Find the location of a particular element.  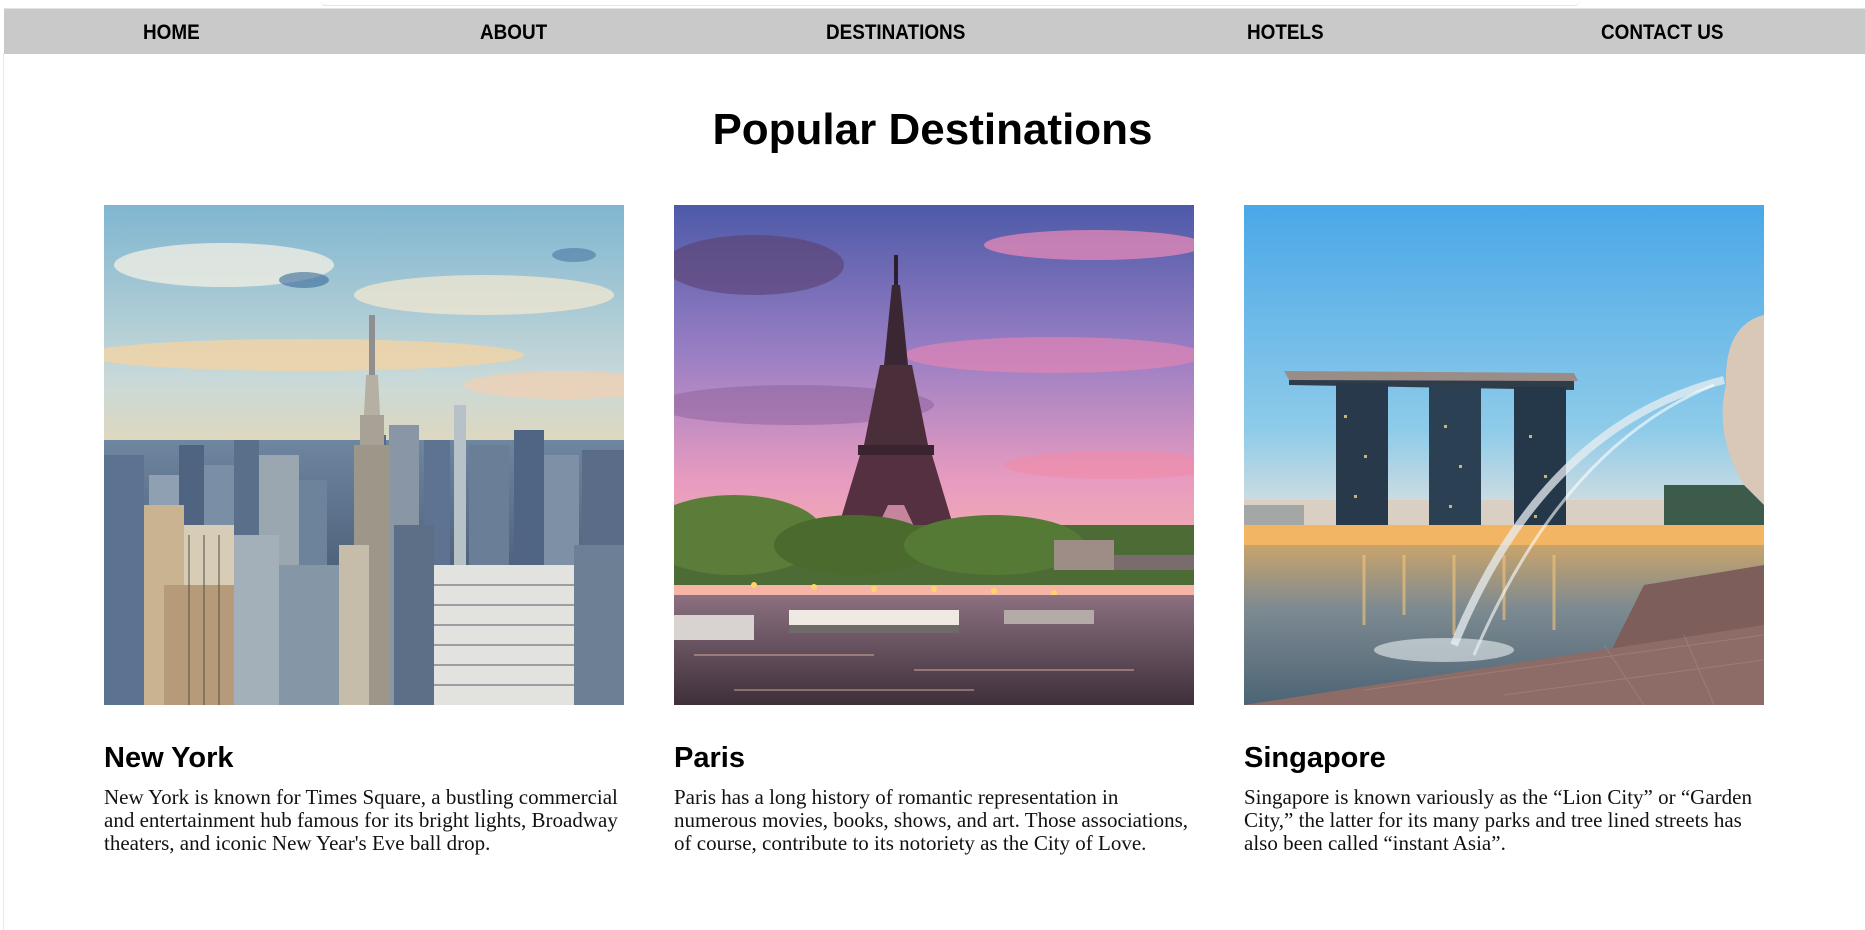

destination-title: Singapore is located at coordinates (1315, 758).